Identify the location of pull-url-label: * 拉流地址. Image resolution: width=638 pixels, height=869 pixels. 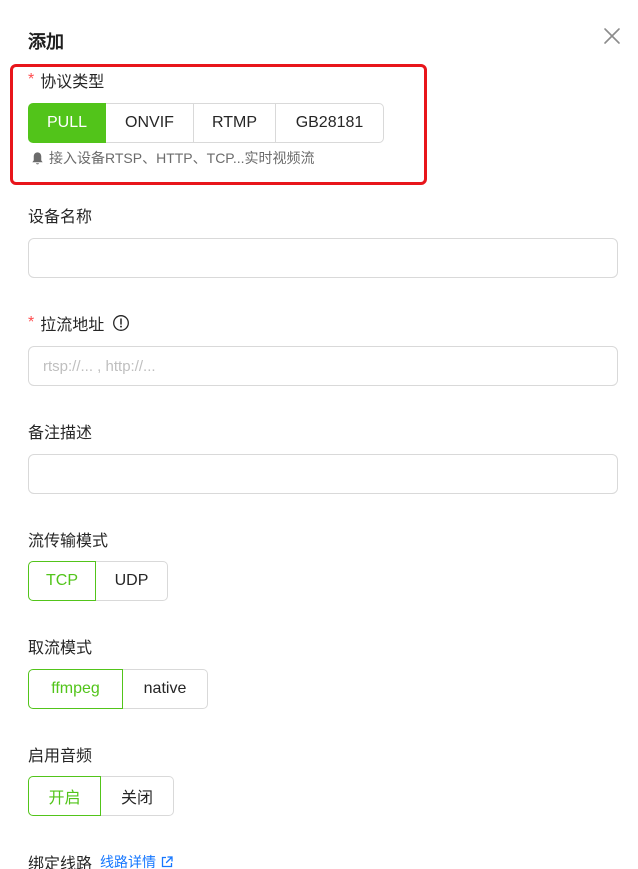
(79, 323).